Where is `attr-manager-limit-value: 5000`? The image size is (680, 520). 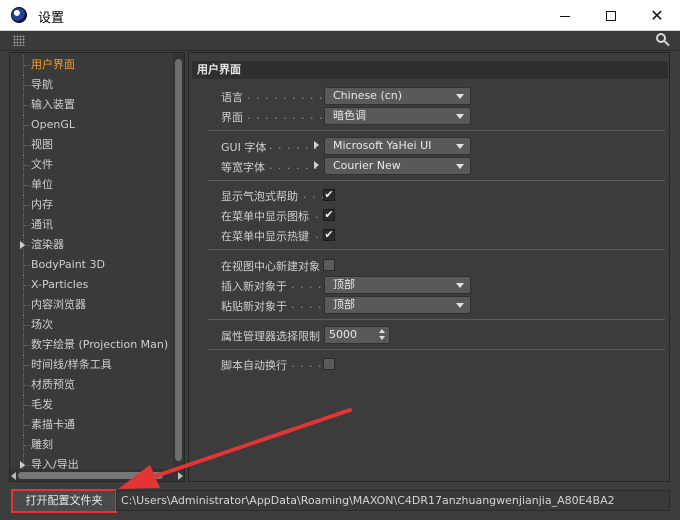 attr-manager-limit-value: 5000 is located at coordinates (343, 334).